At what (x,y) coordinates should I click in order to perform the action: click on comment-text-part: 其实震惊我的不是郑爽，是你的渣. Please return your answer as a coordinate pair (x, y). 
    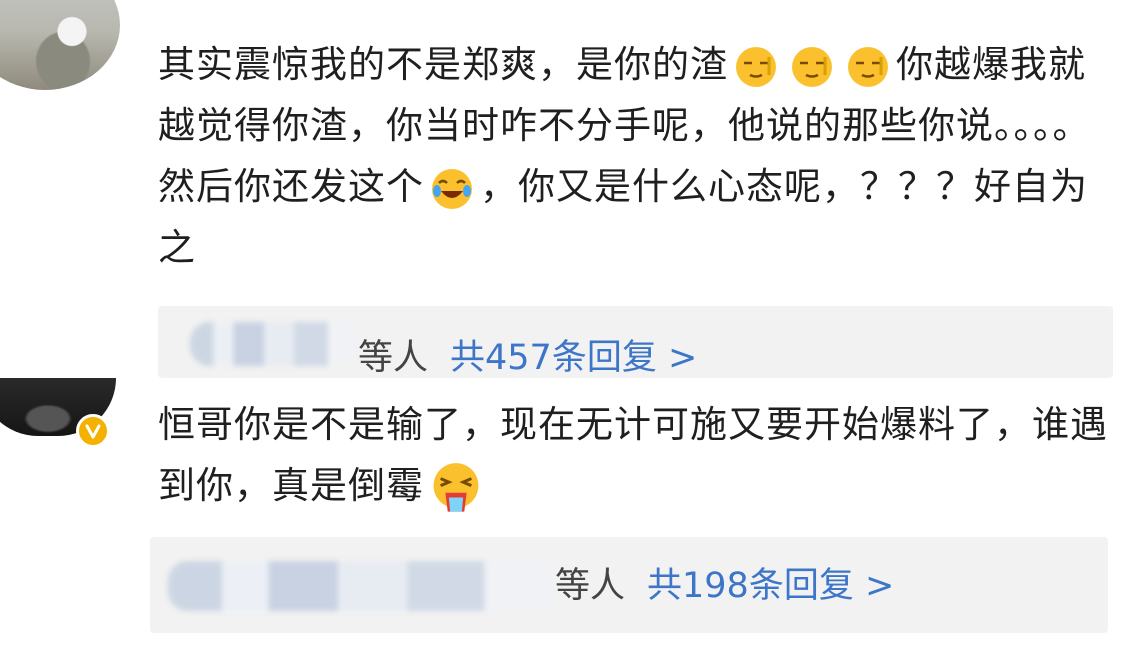
    Looking at the image, I should click on (443, 64).